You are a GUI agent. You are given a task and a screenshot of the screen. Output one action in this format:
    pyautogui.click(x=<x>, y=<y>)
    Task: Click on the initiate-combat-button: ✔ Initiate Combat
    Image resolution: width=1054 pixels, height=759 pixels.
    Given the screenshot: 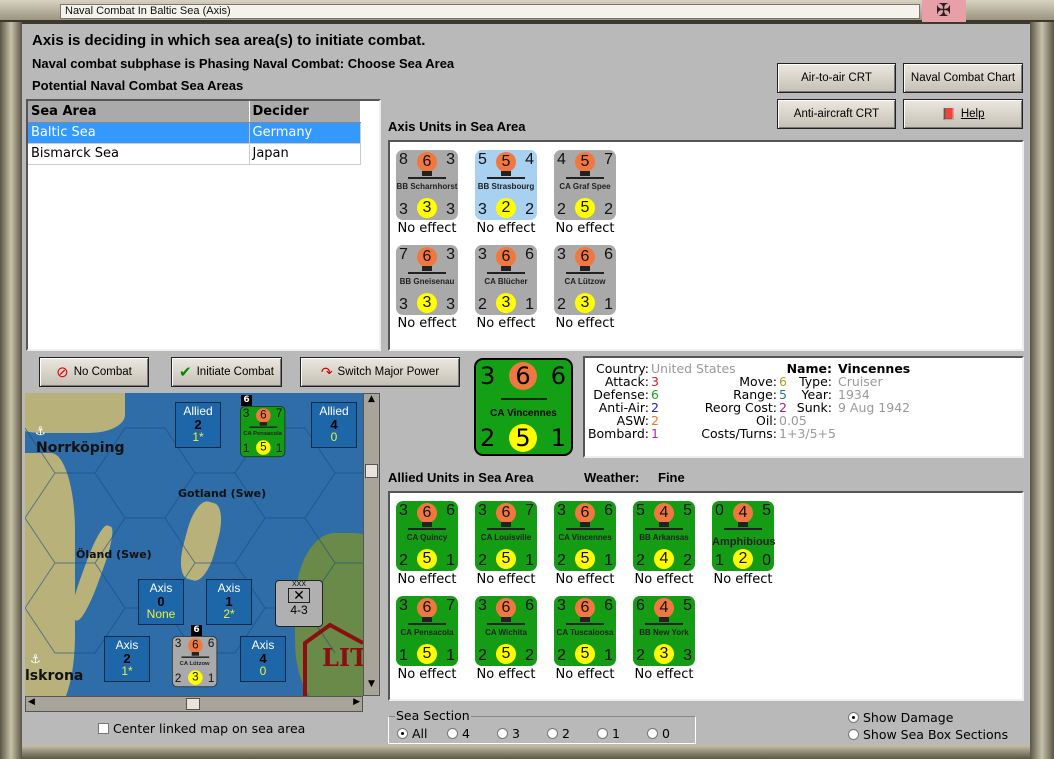 What is the action you would take?
    pyautogui.click(x=226, y=372)
    